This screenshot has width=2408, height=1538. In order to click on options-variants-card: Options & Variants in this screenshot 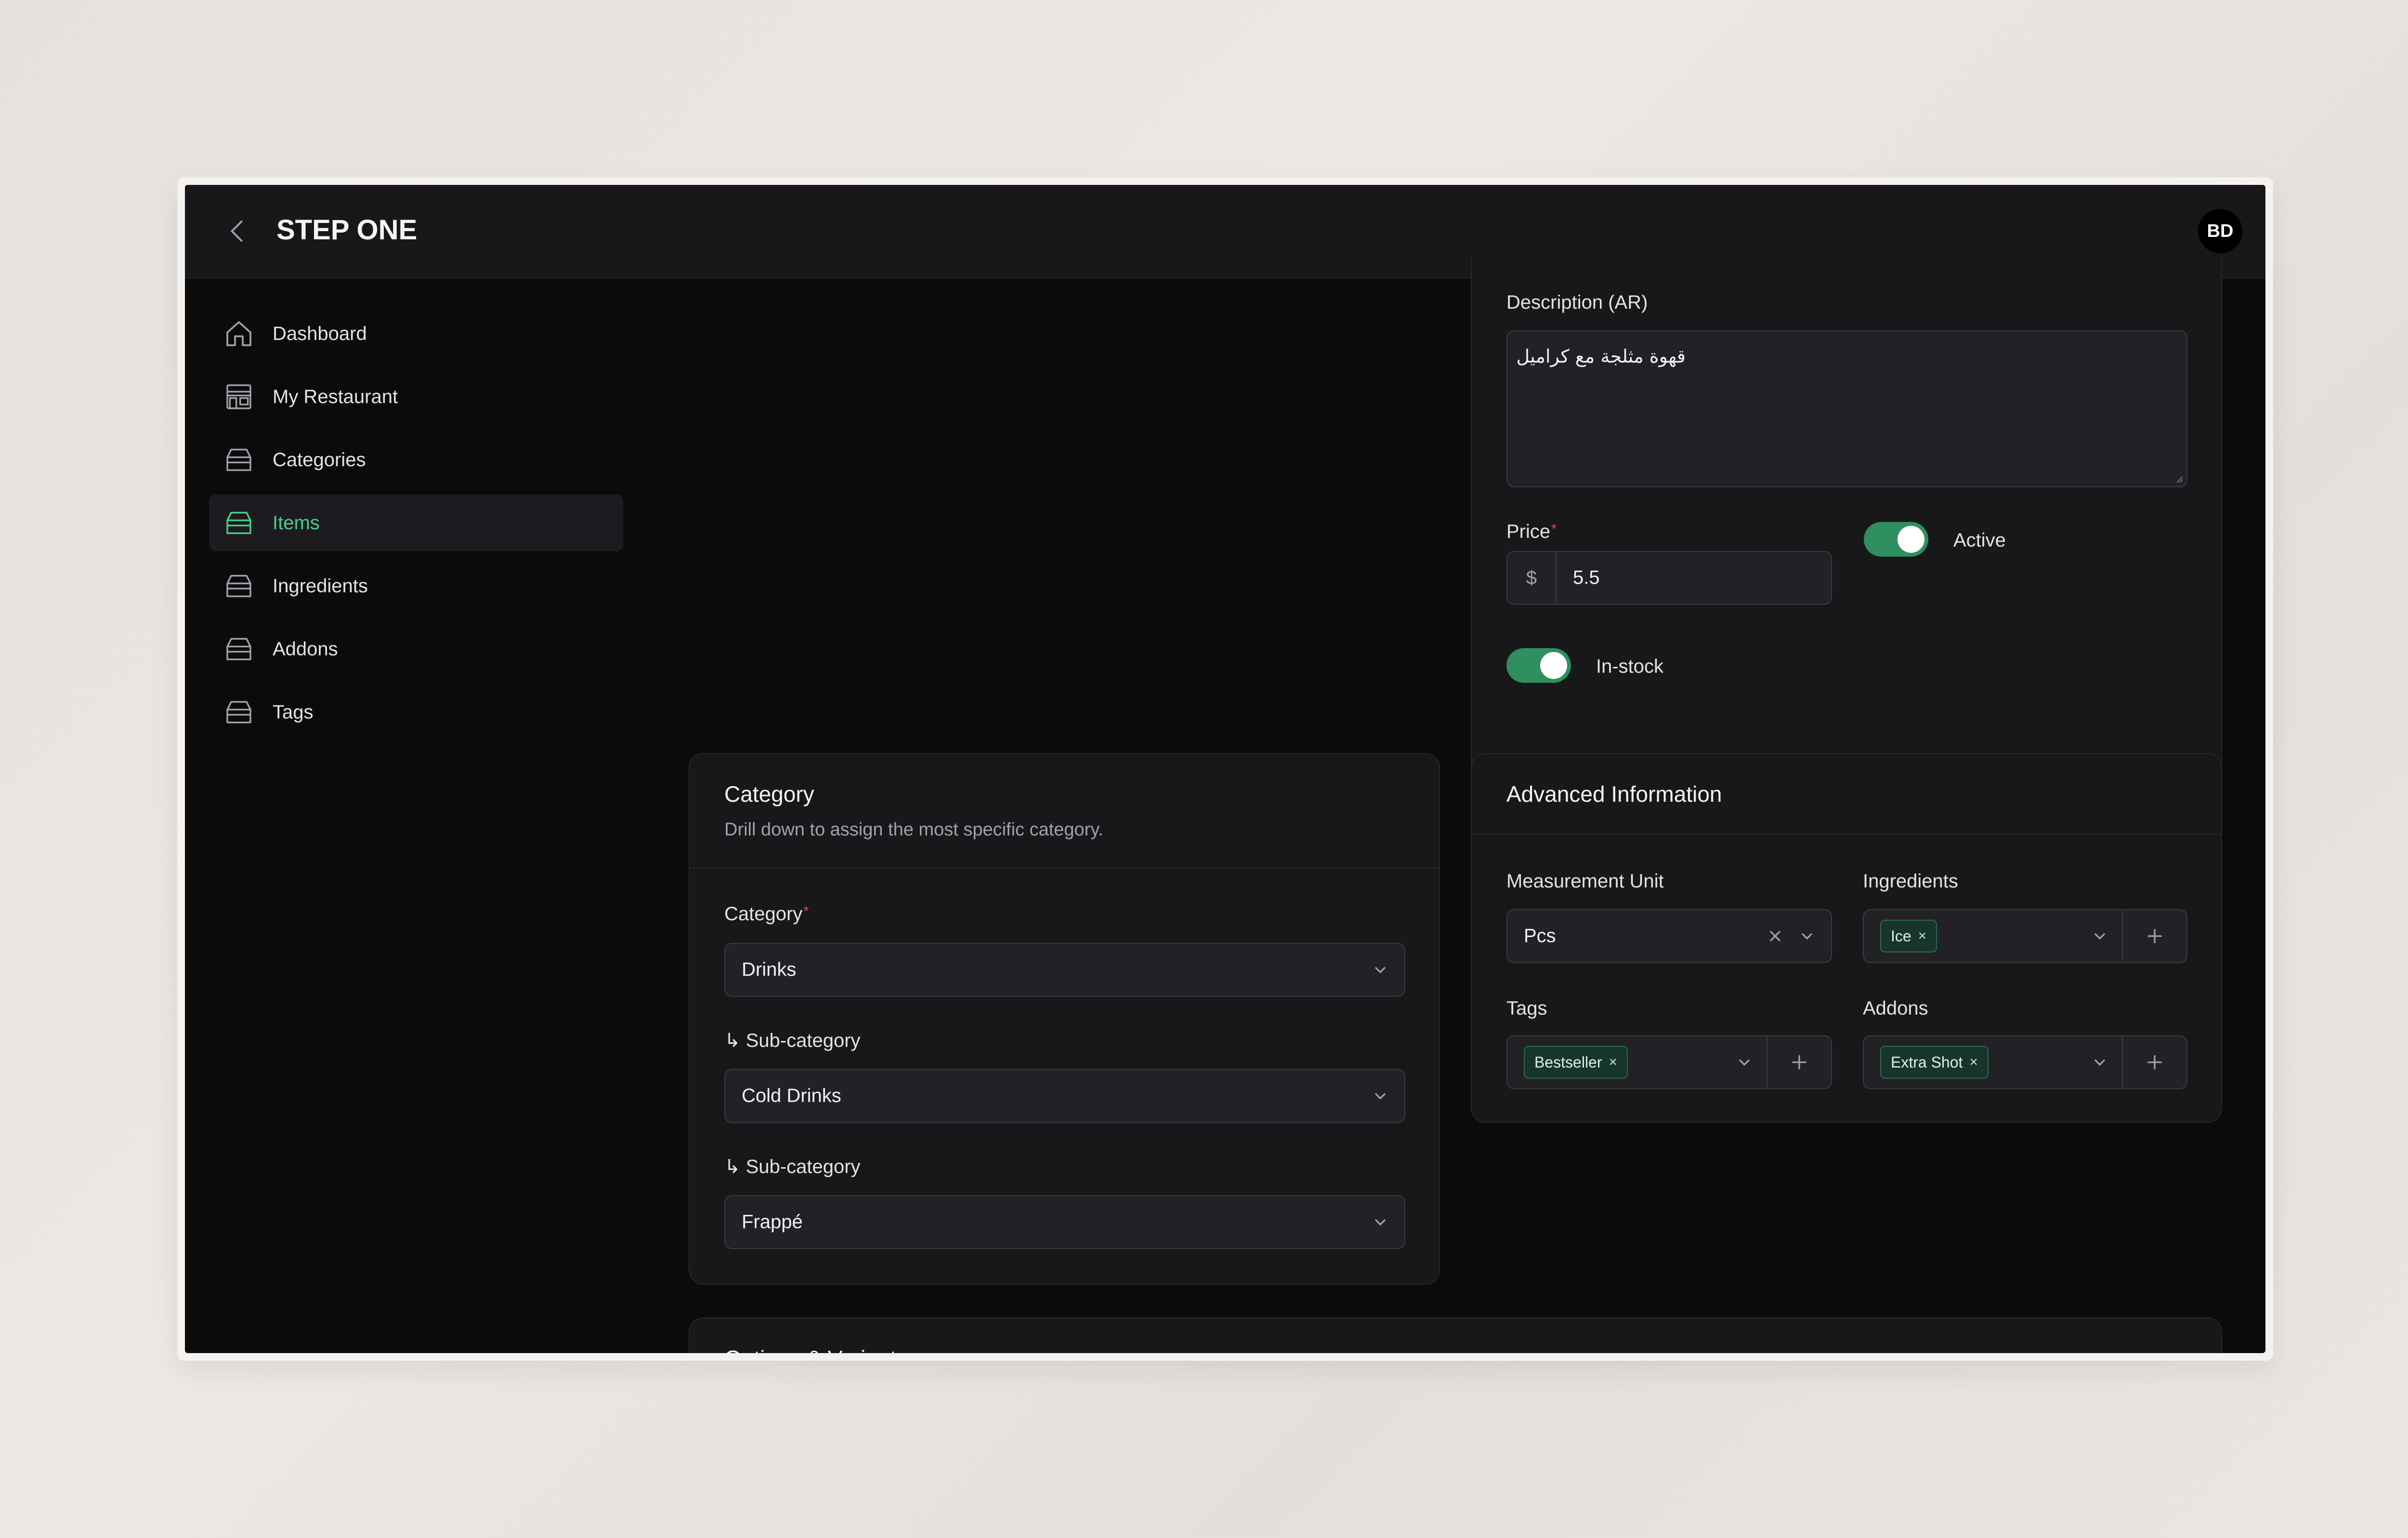, I will do `click(1455, 1335)`.